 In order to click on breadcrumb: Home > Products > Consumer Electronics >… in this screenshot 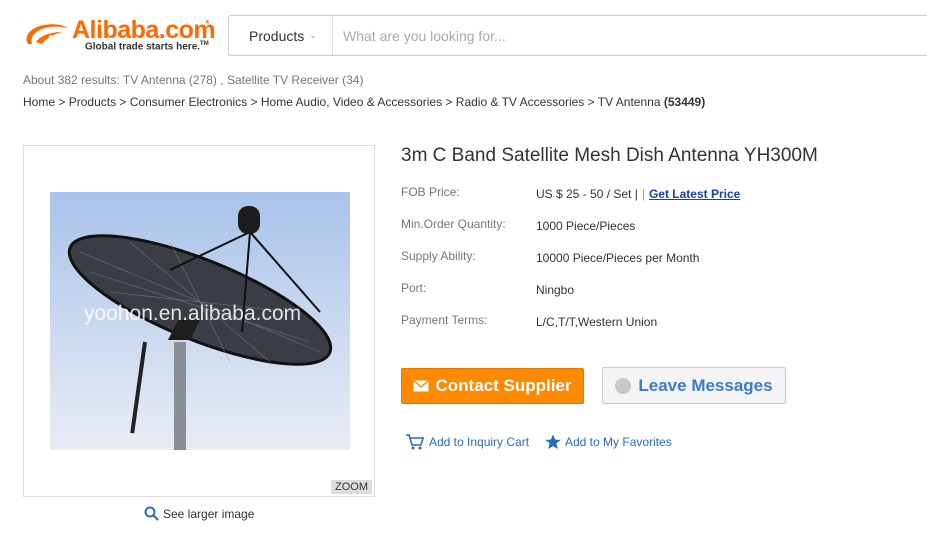, I will do `click(364, 102)`.